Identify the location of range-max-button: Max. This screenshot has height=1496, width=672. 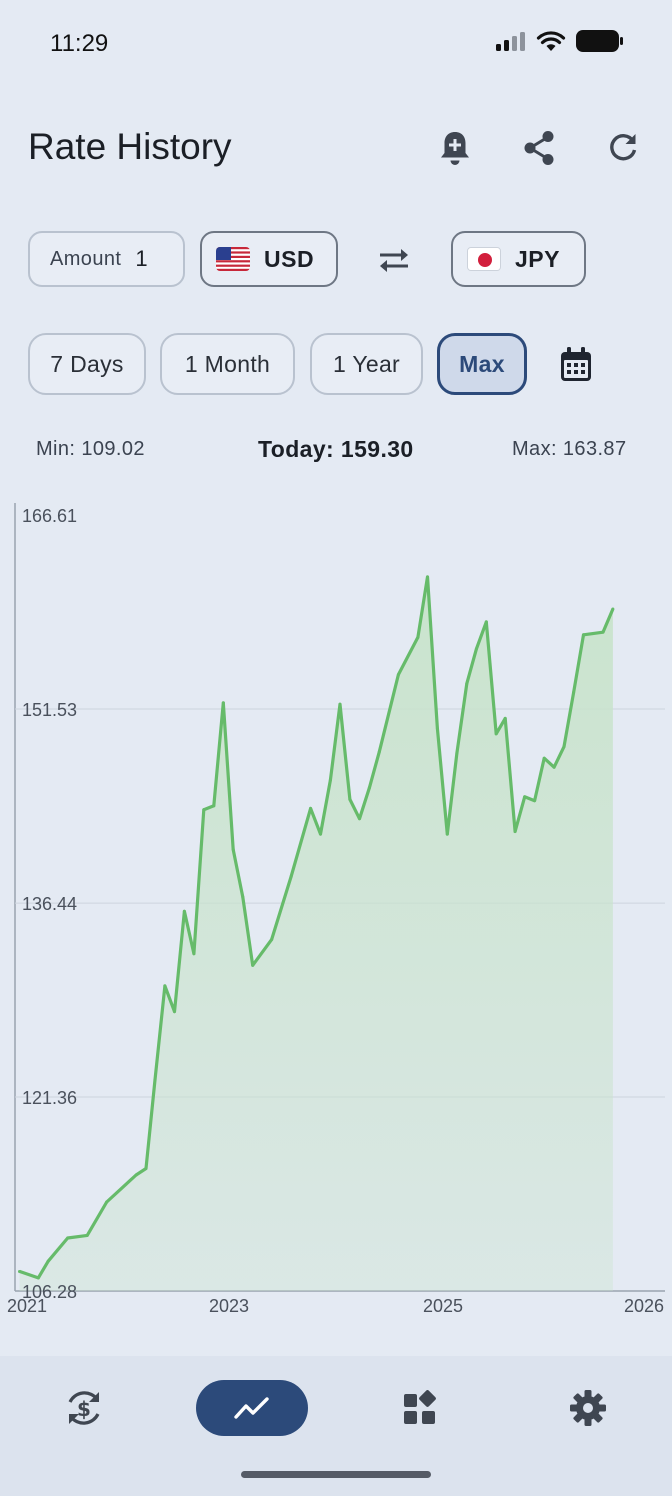
(482, 364).